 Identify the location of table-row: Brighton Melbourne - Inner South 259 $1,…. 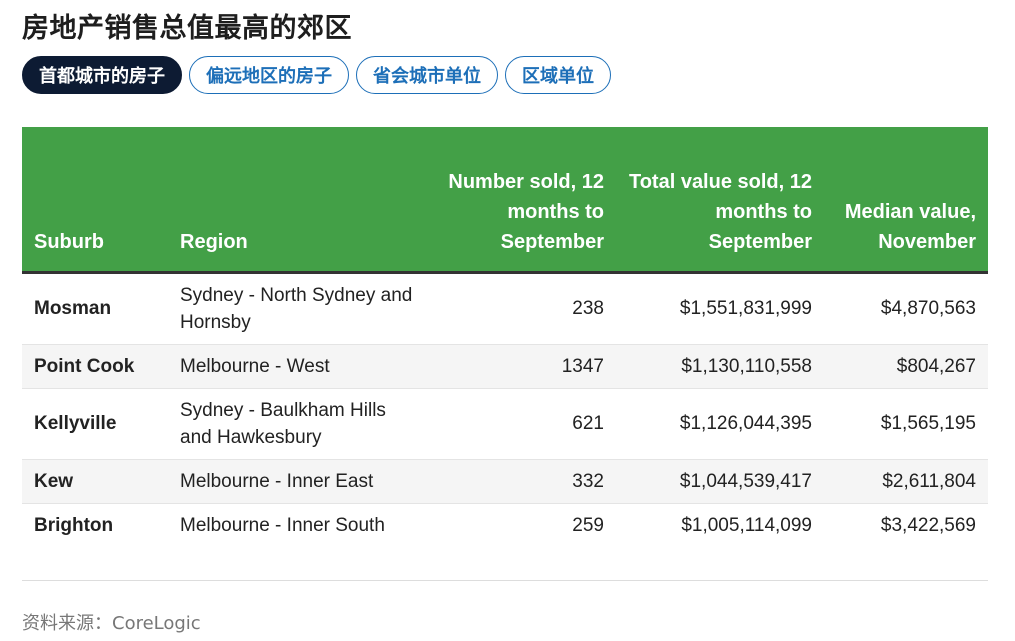
(505, 525).